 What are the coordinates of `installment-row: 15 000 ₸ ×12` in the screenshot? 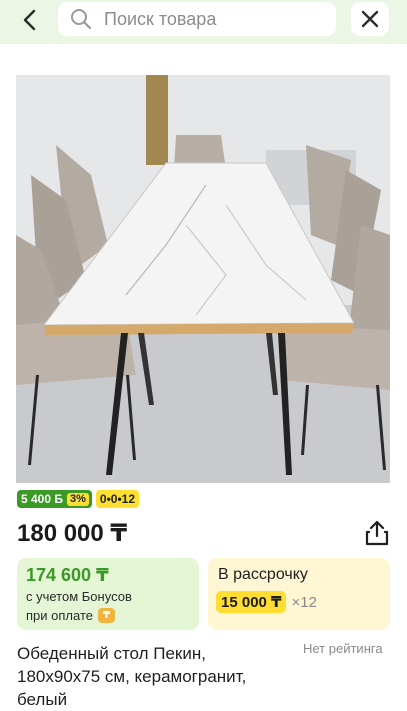 It's located at (266, 602).